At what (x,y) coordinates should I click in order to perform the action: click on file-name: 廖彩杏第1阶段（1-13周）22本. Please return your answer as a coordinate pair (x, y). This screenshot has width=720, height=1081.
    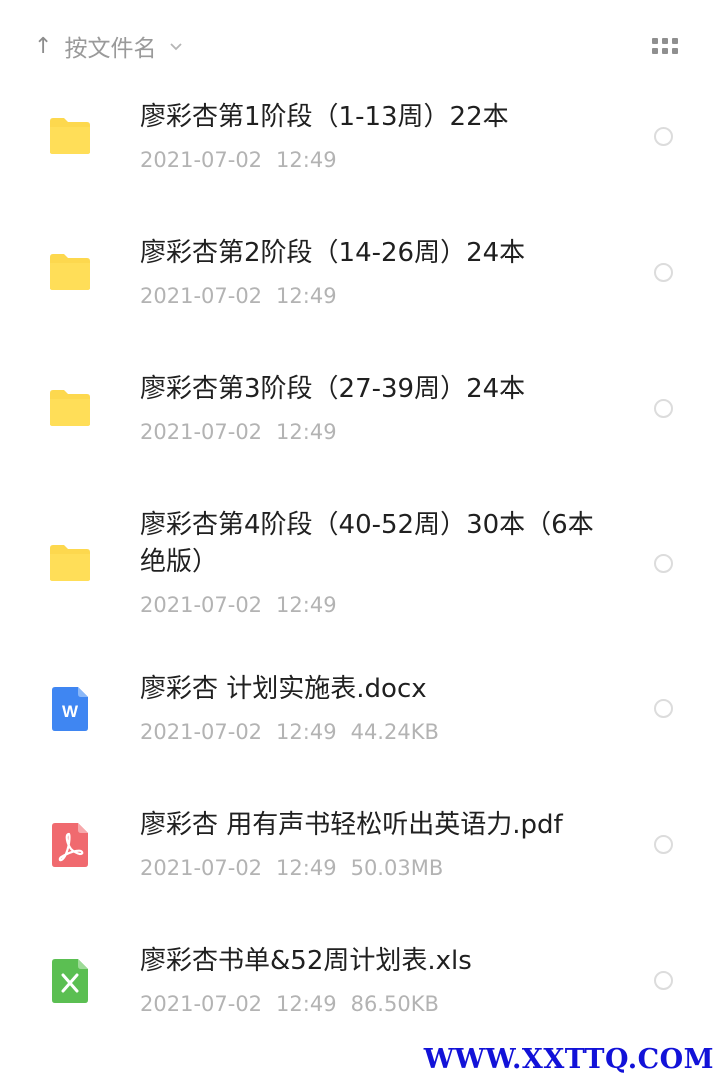
    Looking at the image, I should click on (324, 117).